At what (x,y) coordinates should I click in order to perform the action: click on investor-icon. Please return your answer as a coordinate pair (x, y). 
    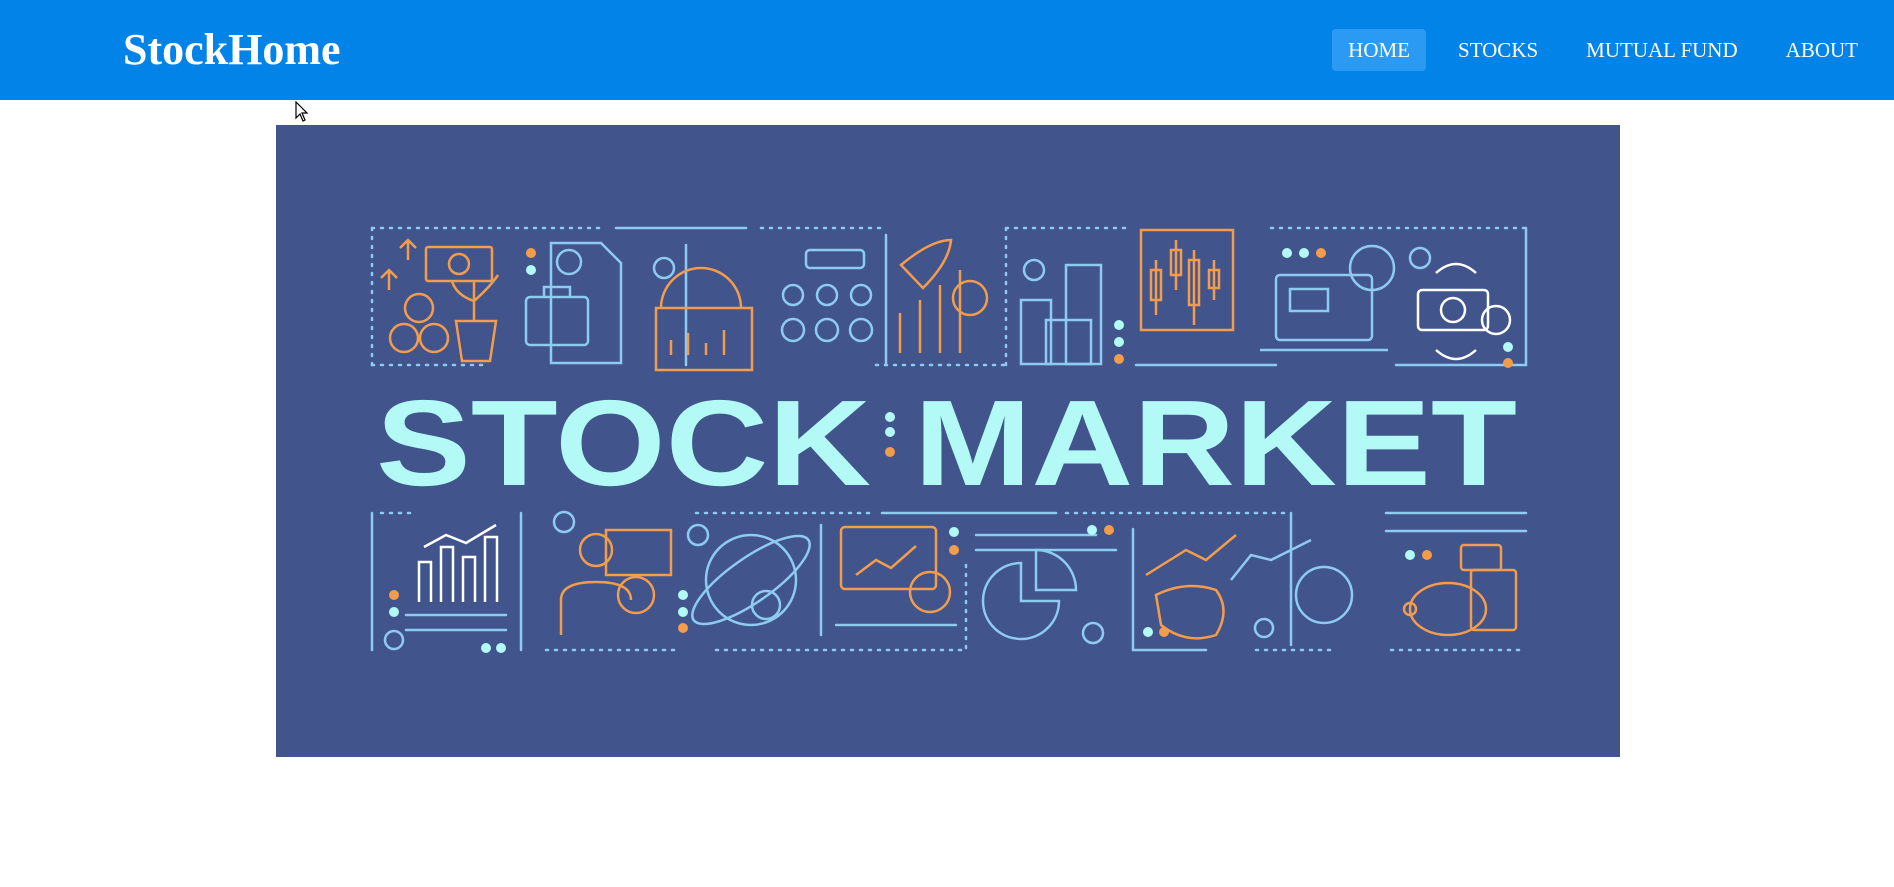
    Looking at the image, I should click on (620, 572).